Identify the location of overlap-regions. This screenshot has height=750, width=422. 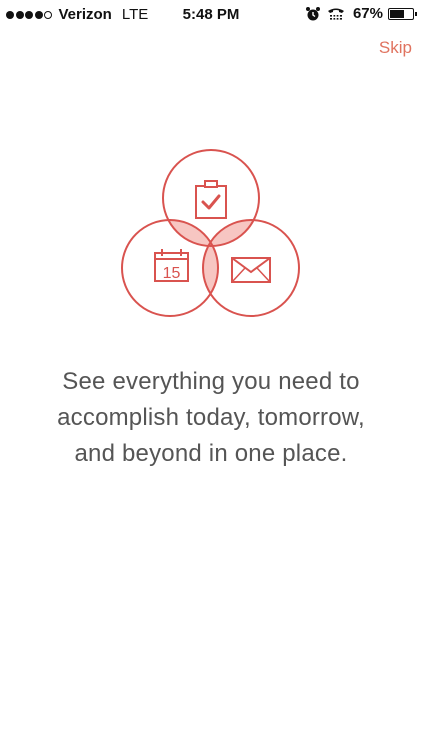
(211, 268).